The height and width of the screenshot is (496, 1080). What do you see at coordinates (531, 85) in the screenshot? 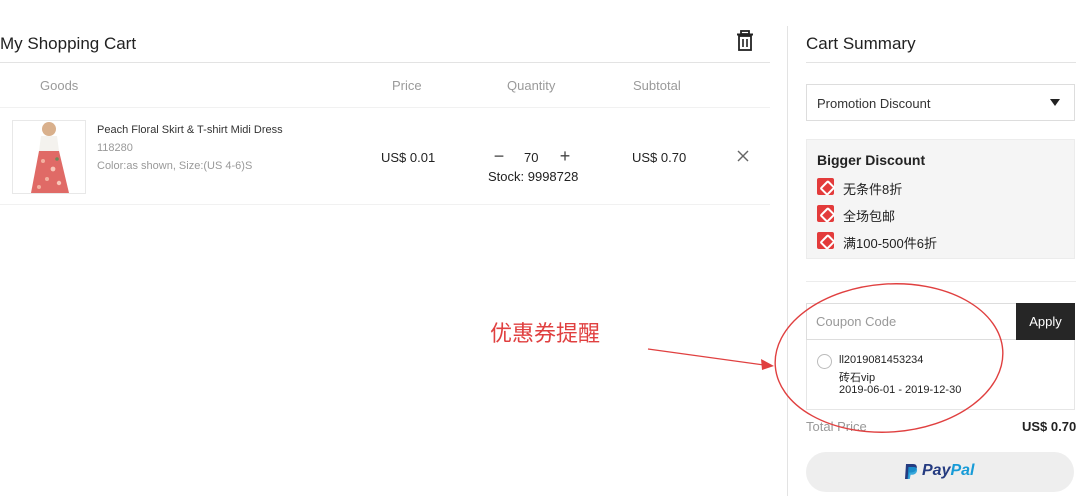
I see `column-header-quantity: Quantity` at bounding box center [531, 85].